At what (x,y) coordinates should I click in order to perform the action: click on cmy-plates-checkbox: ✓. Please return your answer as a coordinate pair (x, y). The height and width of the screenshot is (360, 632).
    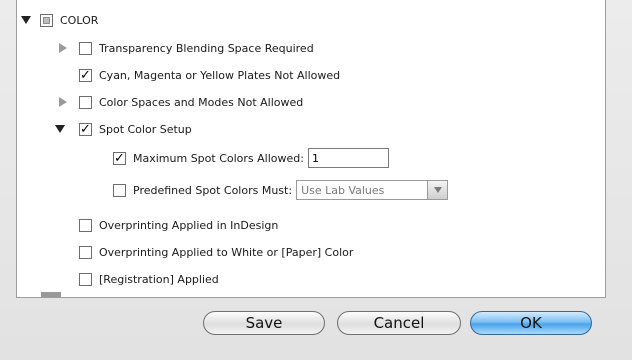
    Looking at the image, I should click on (85, 75).